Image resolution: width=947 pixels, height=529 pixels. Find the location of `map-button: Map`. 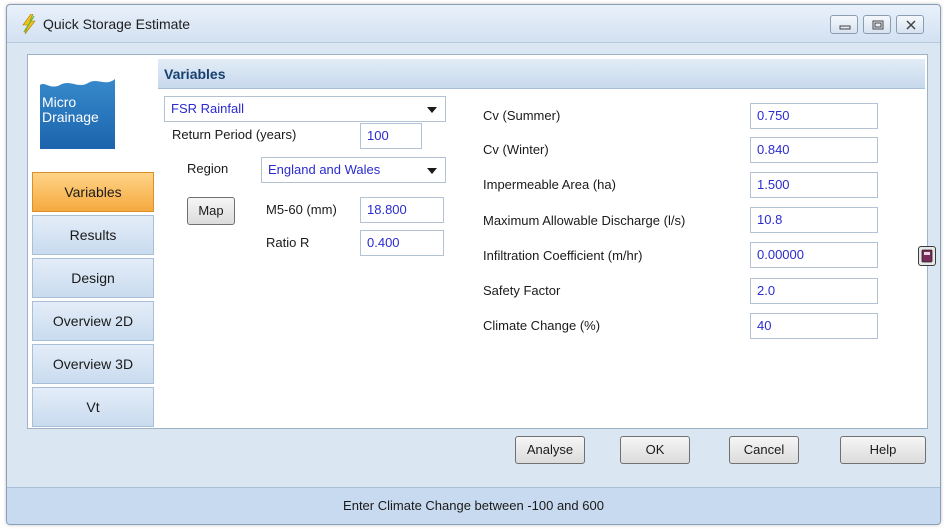

map-button: Map is located at coordinates (211, 211).